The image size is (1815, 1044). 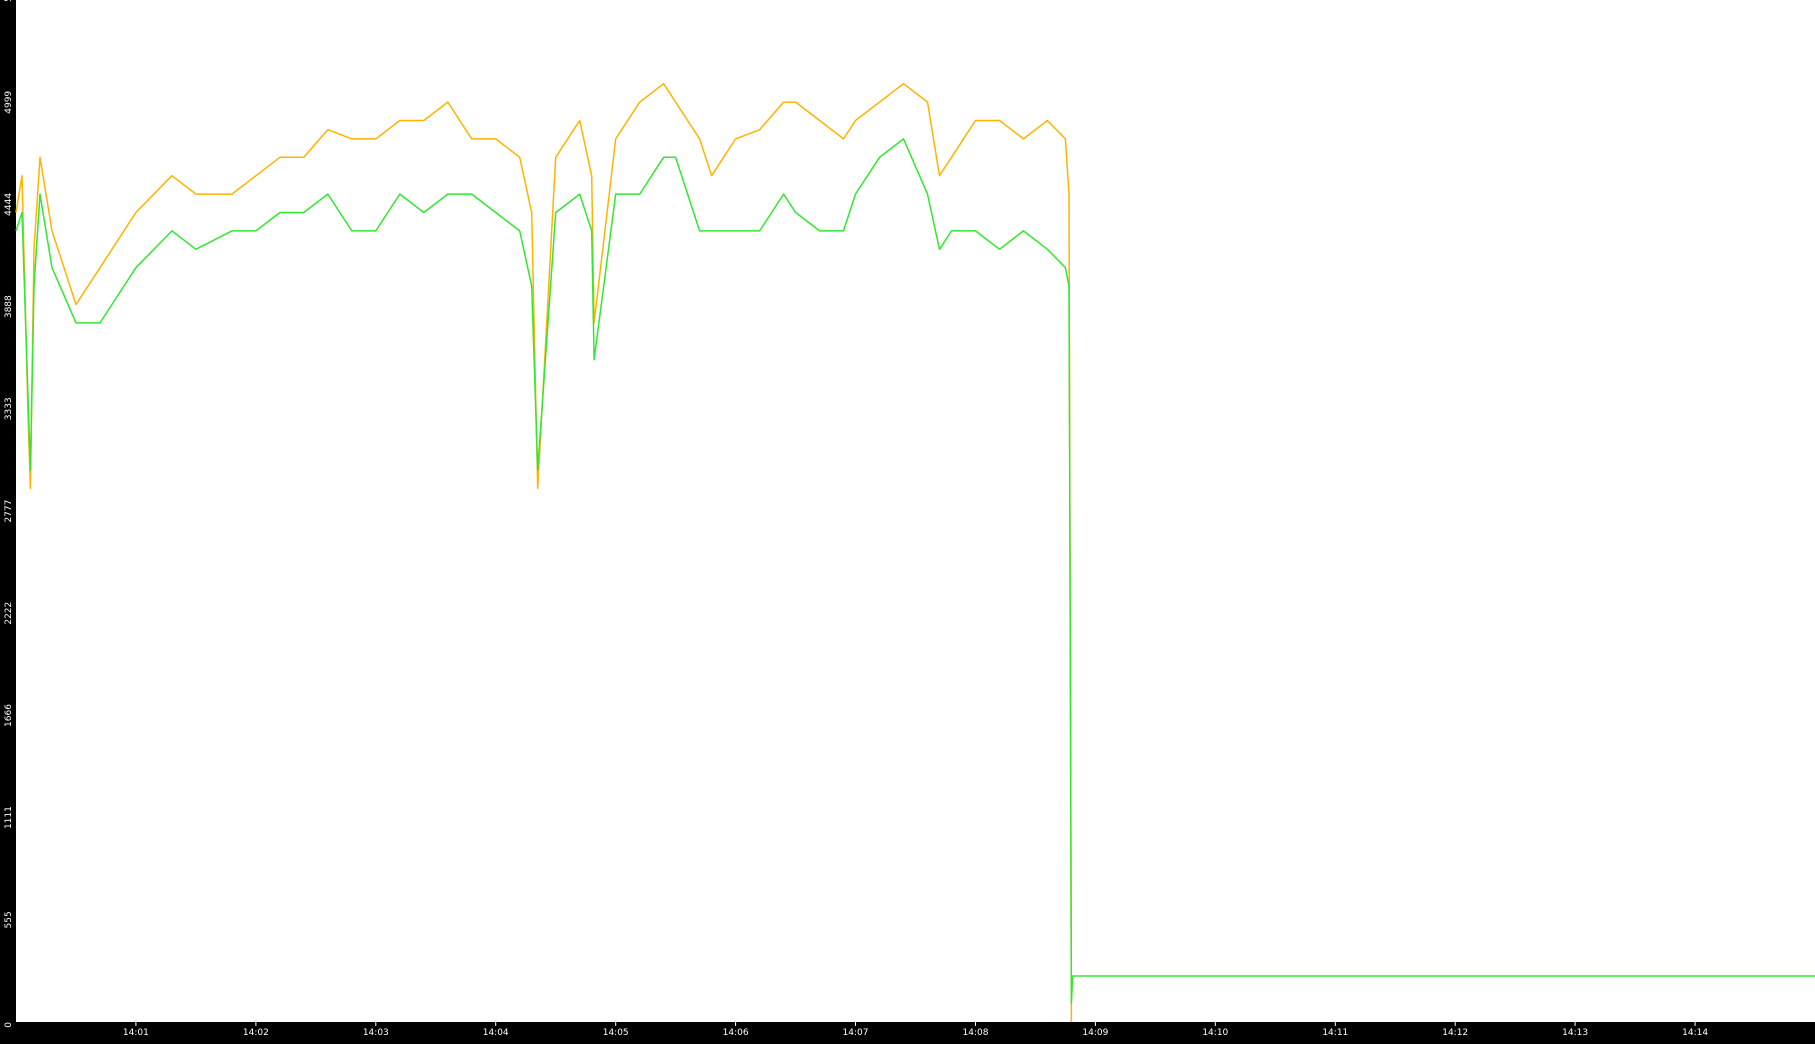 I want to click on x-tick-label: 14:14, so click(x=1695, y=1033).